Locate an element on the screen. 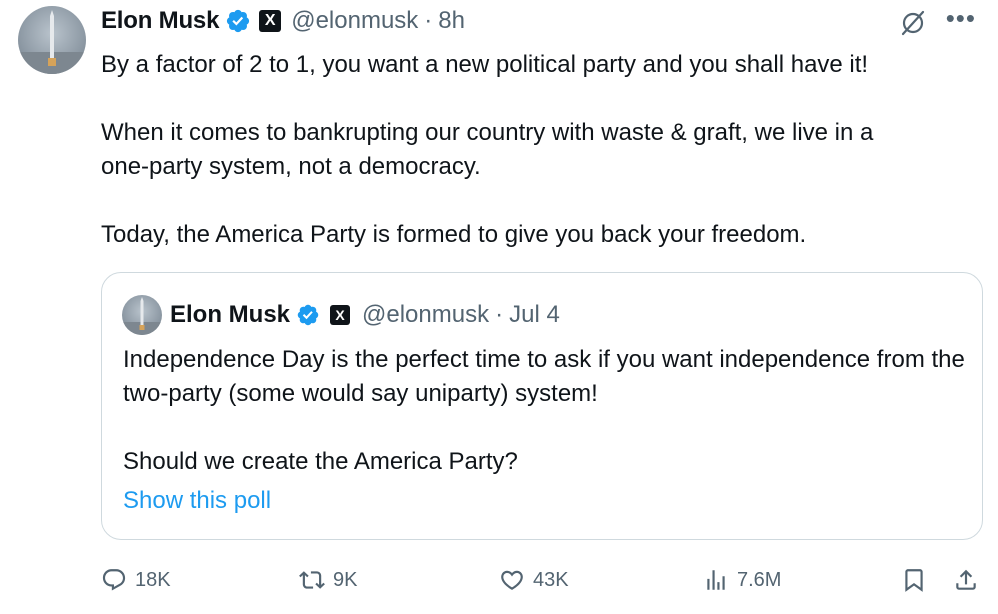  quoted-timestamp: Jul 4 is located at coordinates (534, 314).